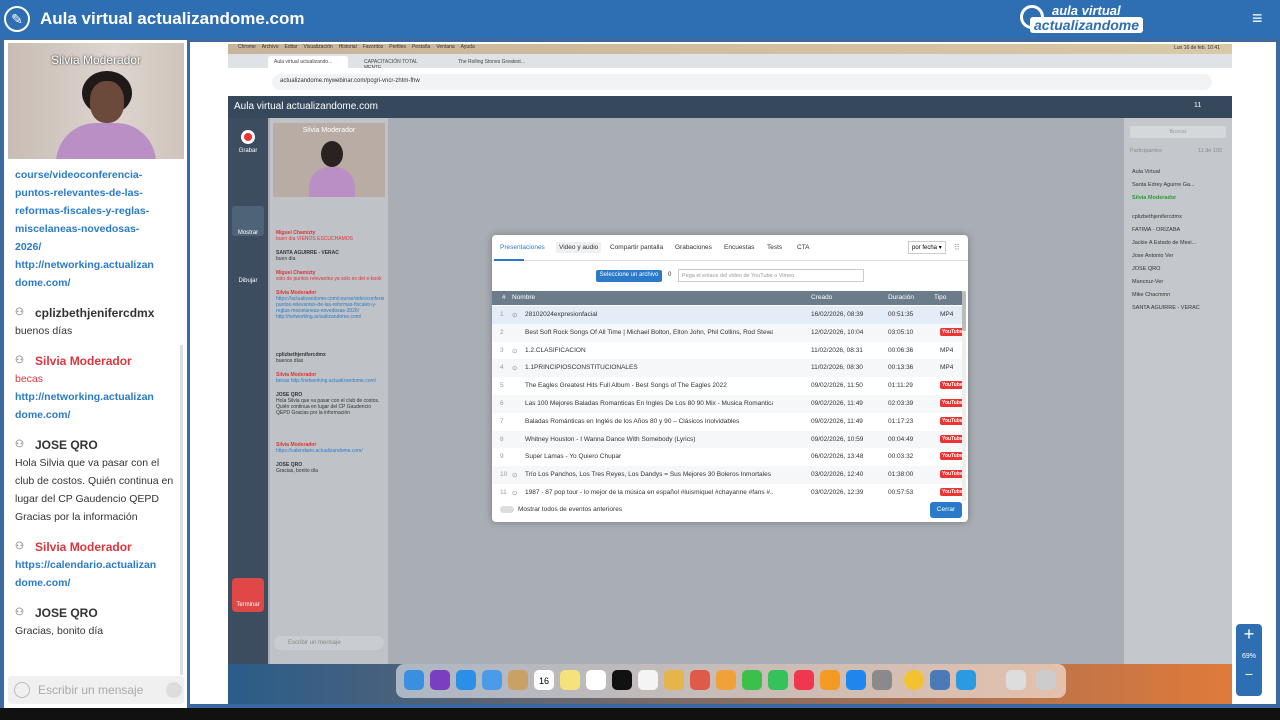 This screenshot has height=720, width=1280. I want to click on mail-icon, so click(492, 680).